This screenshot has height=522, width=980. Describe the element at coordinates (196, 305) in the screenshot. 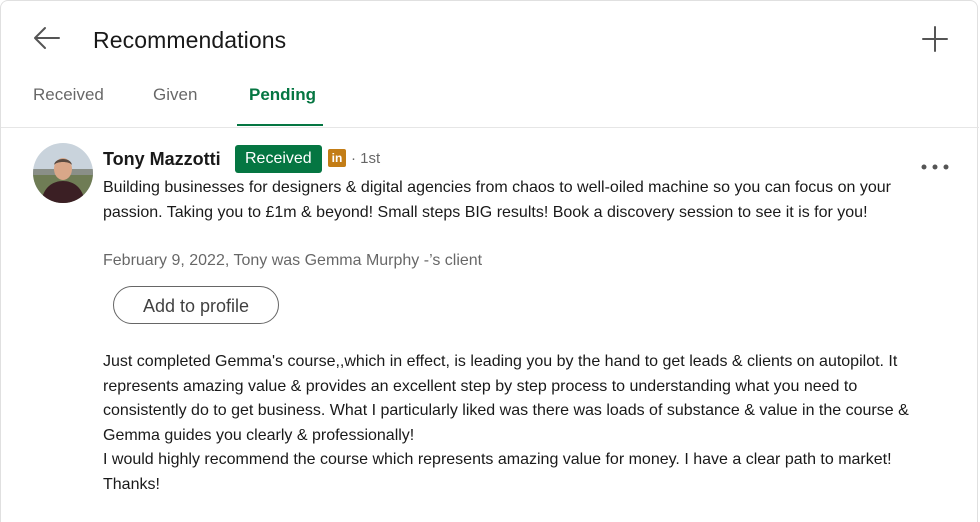

I see `add-to-profile-button: Add to profile` at that location.